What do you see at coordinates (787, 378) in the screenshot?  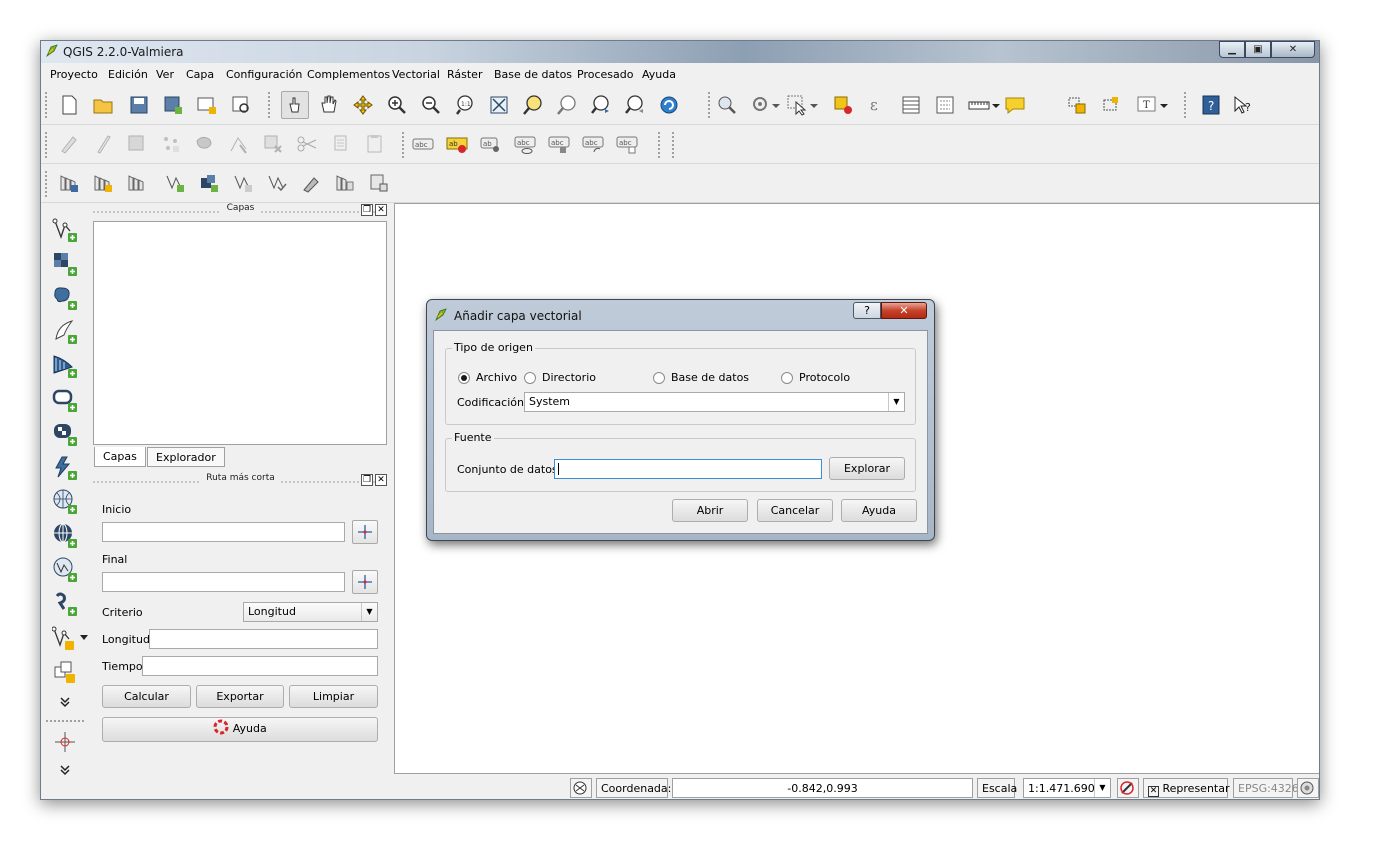 I see `radio-protocolo` at bounding box center [787, 378].